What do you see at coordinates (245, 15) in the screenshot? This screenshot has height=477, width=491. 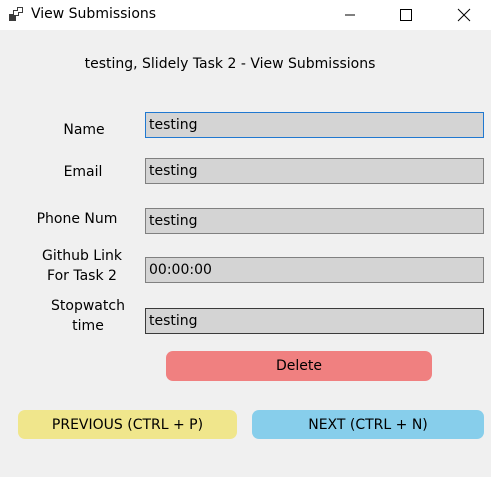 I see `title-bar: View Submissions` at bounding box center [245, 15].